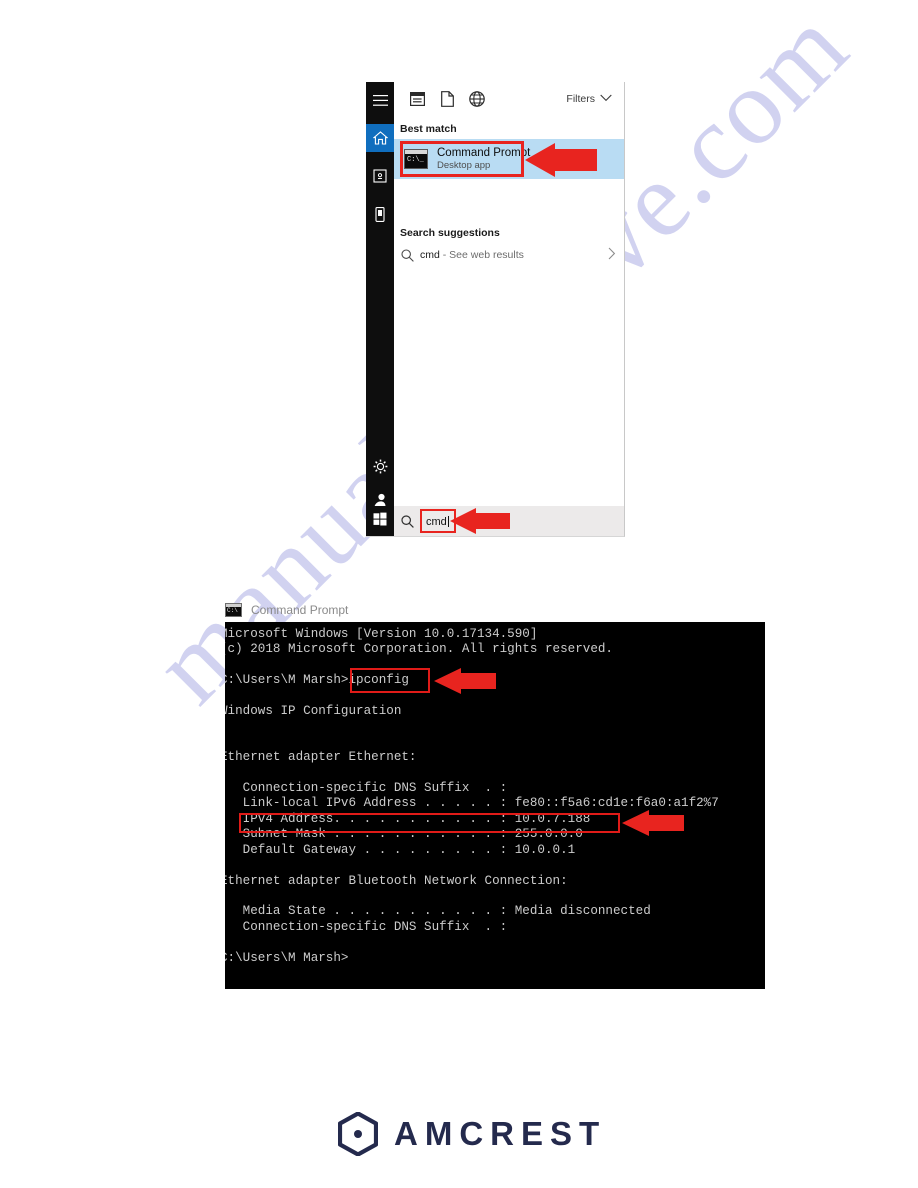 The width and height of the screenshot is (918, 1188). Describe the element at coordinates (450, 233) in the screenshot. I see `search-suggestions-label: Search suggestions` at that location.